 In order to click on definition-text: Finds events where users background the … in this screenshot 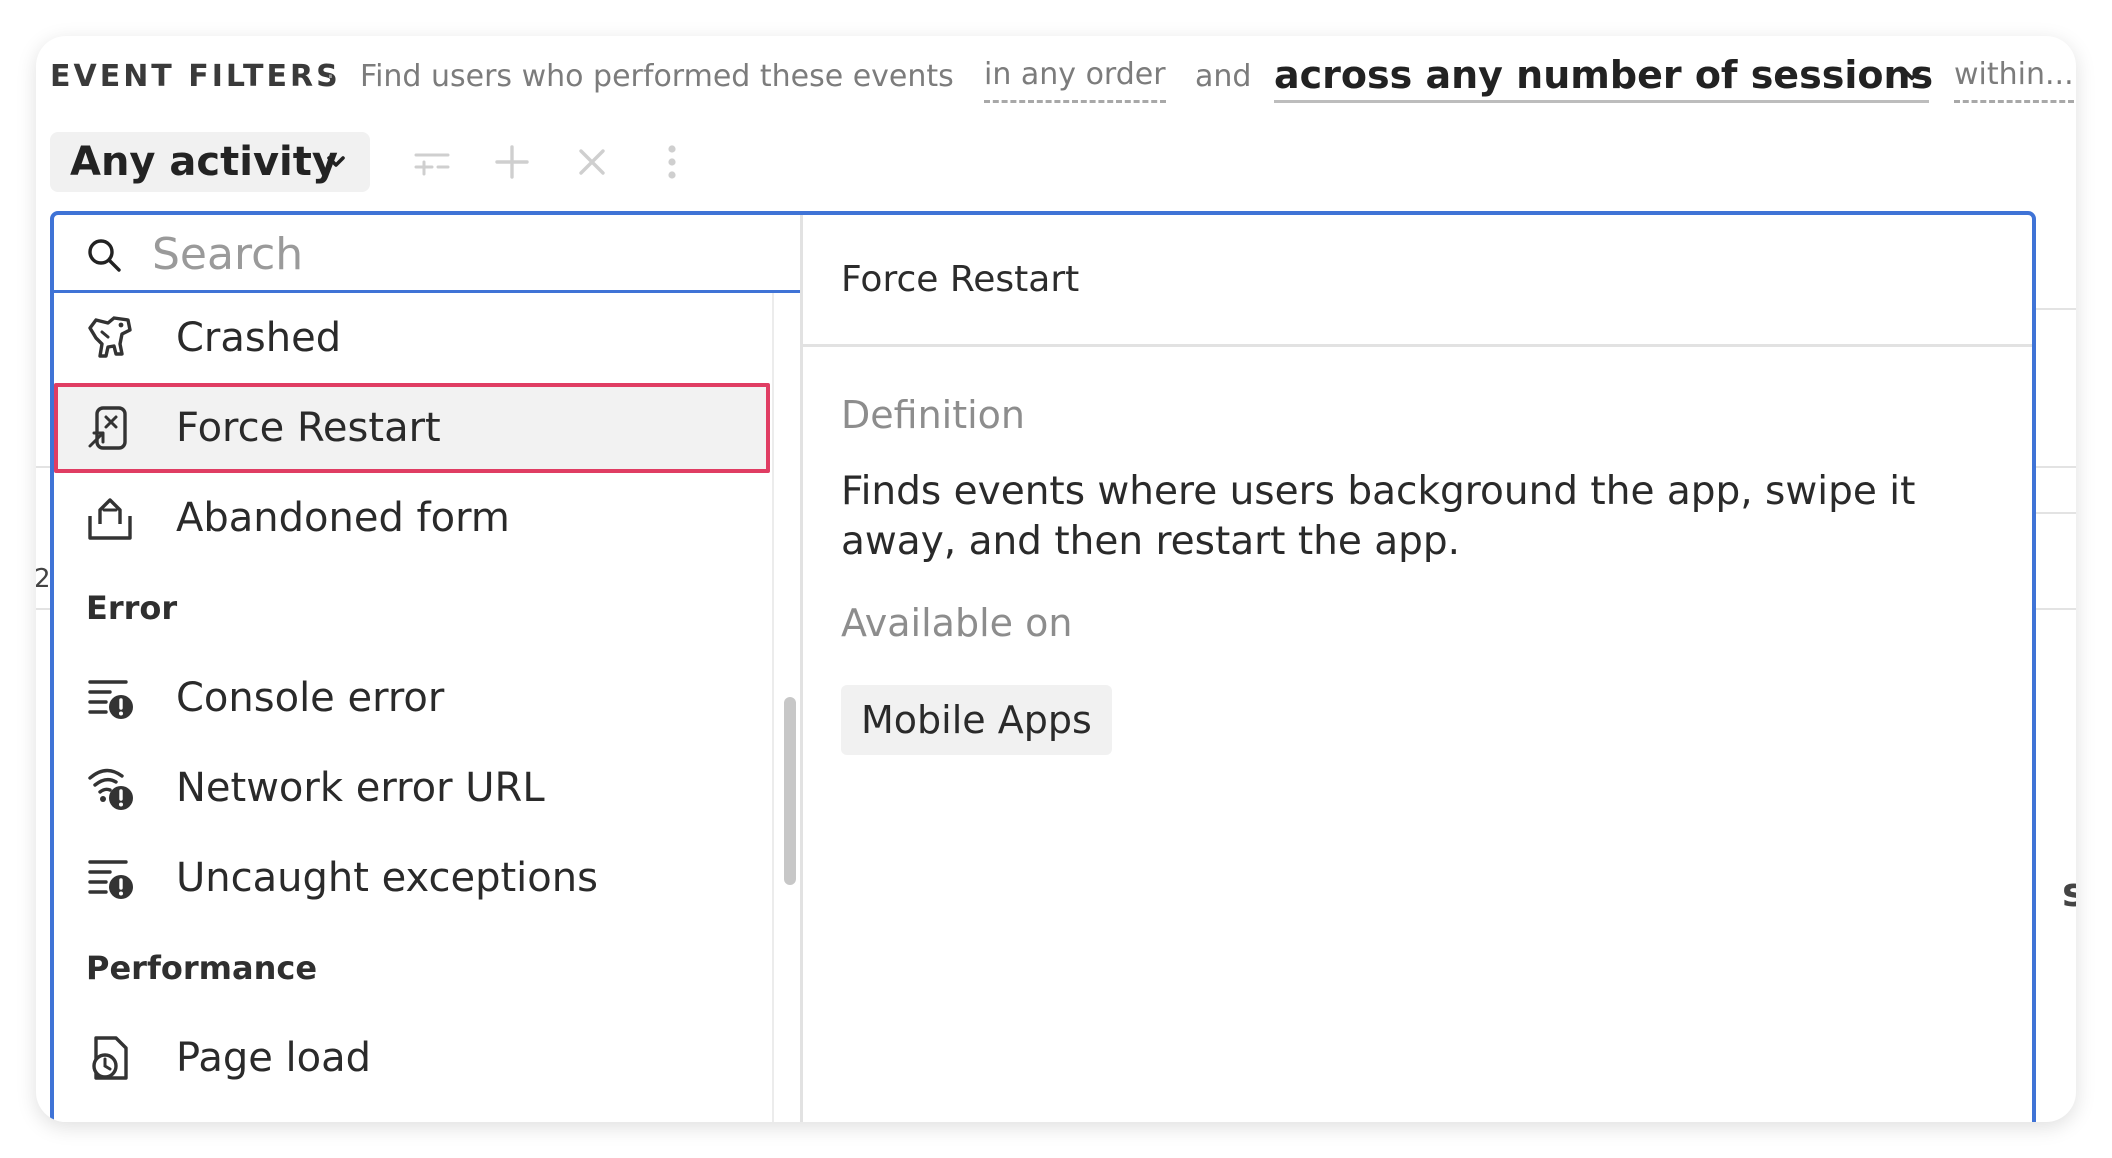, I will do `click(1378, 516)`.